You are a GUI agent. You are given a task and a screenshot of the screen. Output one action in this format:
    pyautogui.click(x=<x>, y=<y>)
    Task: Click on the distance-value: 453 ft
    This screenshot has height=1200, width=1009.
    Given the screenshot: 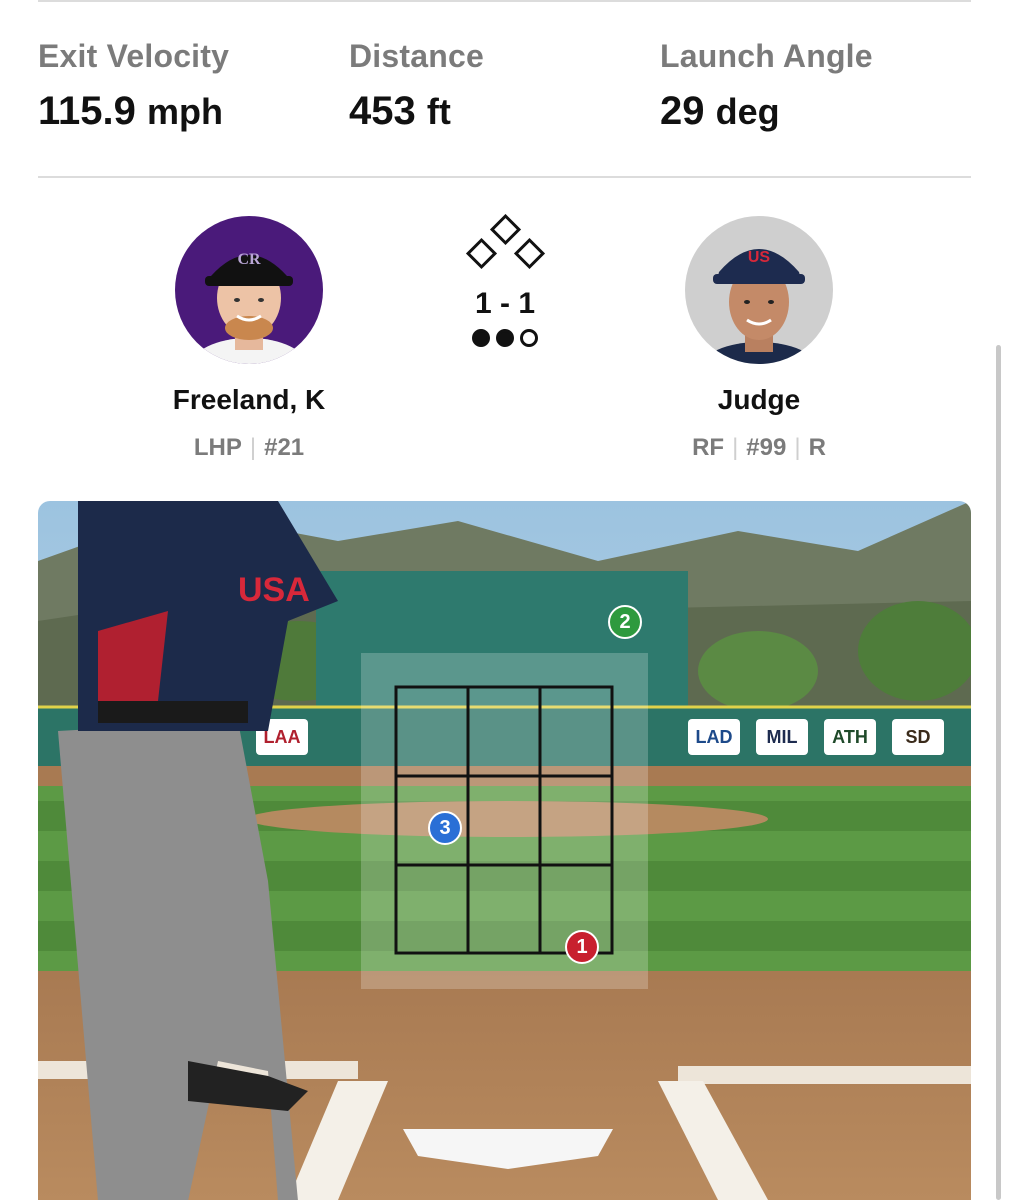 What is the action you would take?
    pyautogui.click(x=400, y=111)
    